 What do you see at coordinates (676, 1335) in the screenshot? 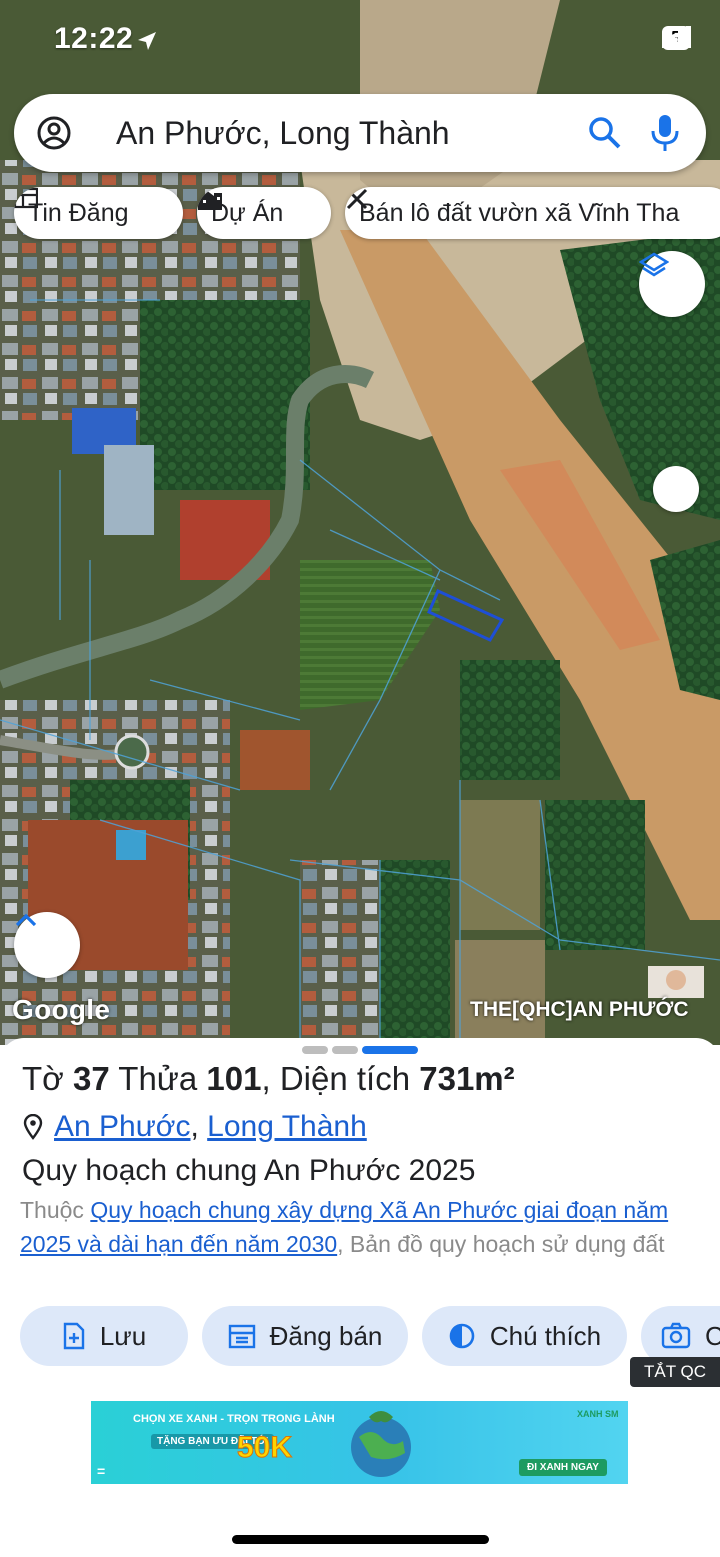
I see `camera-icon` at bounding box center [676, 1335].